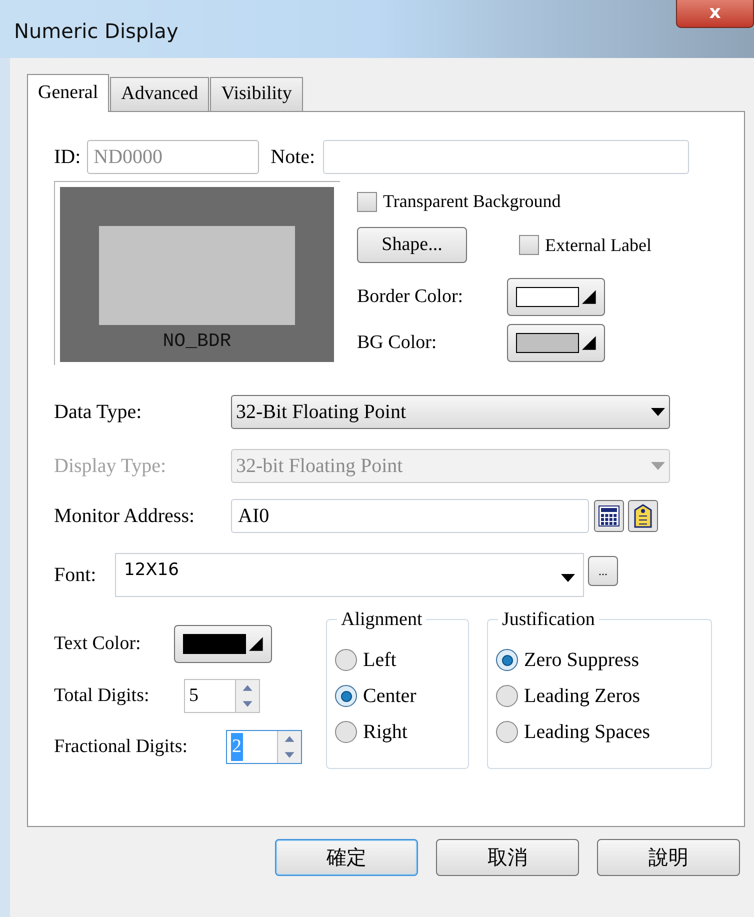 The image size is (754, 917). What do you see at coordinates (256, 94) in the screenshot?
I see `tab: Visibility` at bounding box center [256, 94].